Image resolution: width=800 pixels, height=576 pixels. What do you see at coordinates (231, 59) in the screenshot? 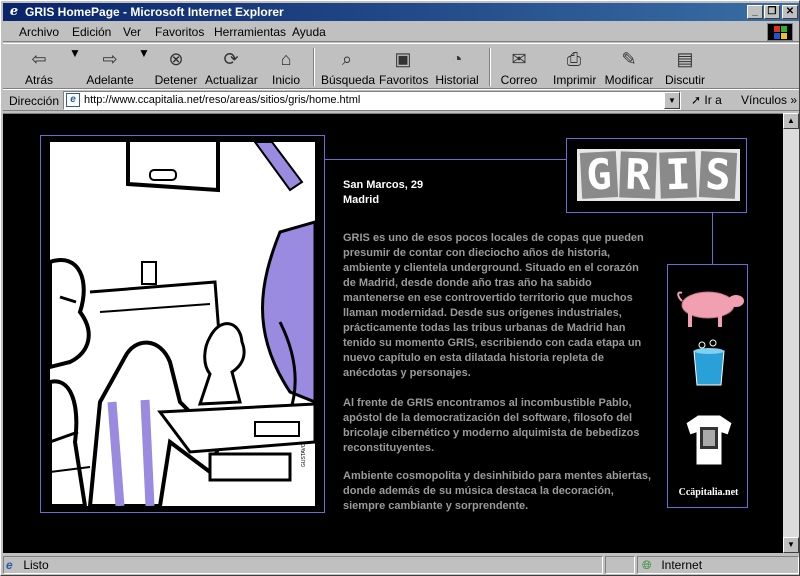
I see `refresh-icon: ⟳` at bounding box center [231, 59].